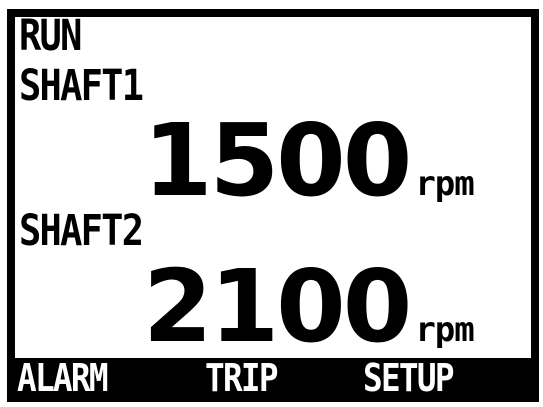 This screenshot has width=543, height=407. What do you see at coordinates (277, 160) in the screenshot?
I see `shaft1-speed-value: 1500` at bounding box center [277, 160].